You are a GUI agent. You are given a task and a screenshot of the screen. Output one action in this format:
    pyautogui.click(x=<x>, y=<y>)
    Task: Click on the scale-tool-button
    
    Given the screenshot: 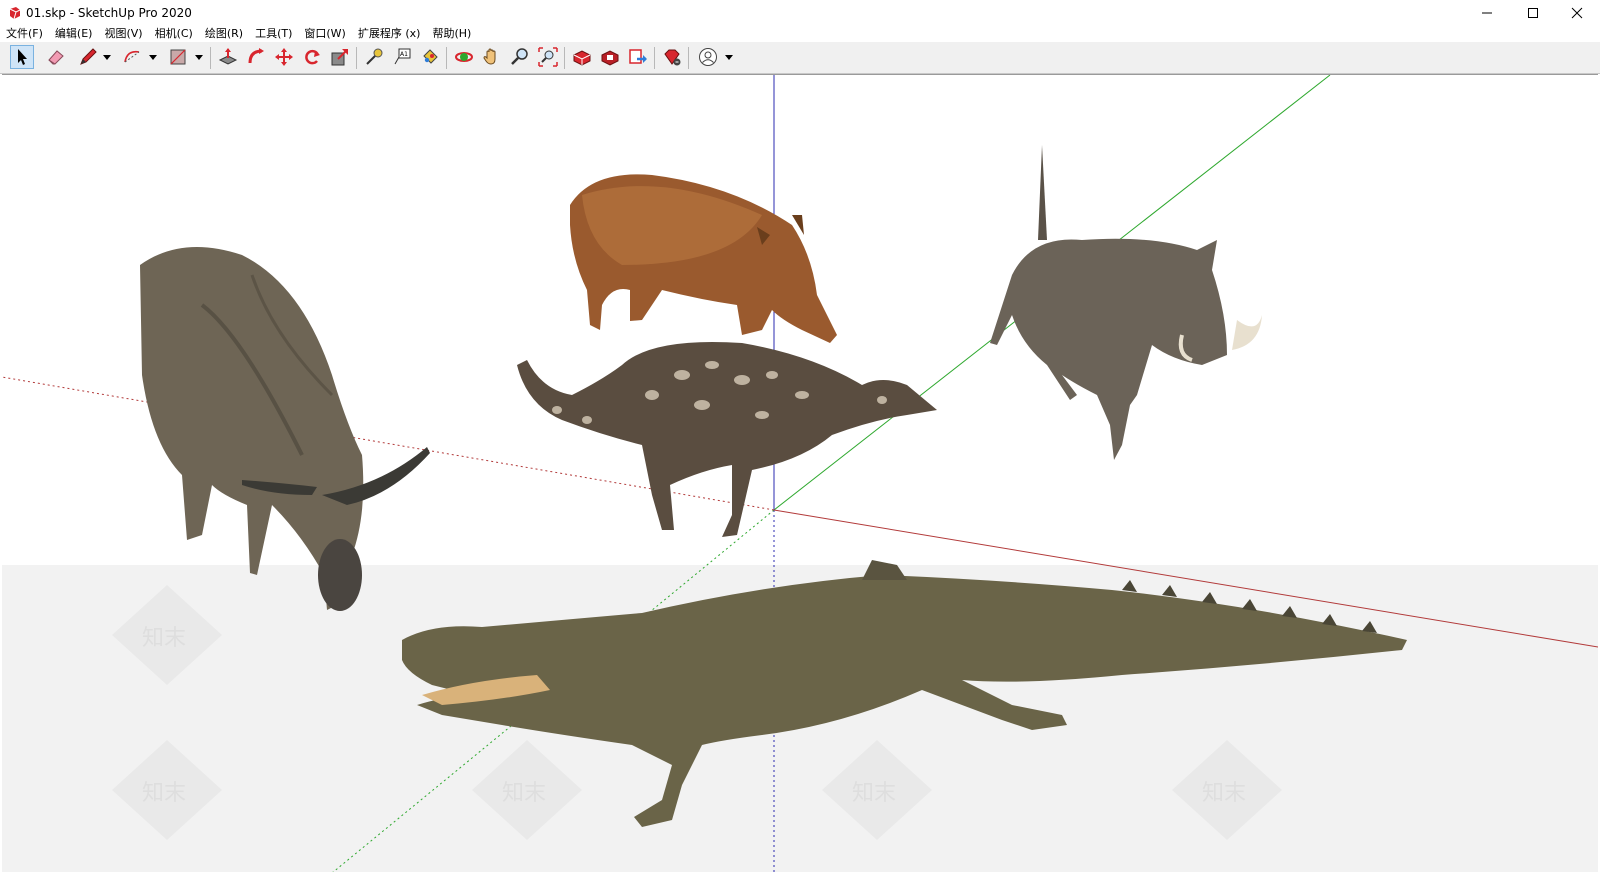 What is the action you would take?
    pyautogui.click(x=340, y=57)
    